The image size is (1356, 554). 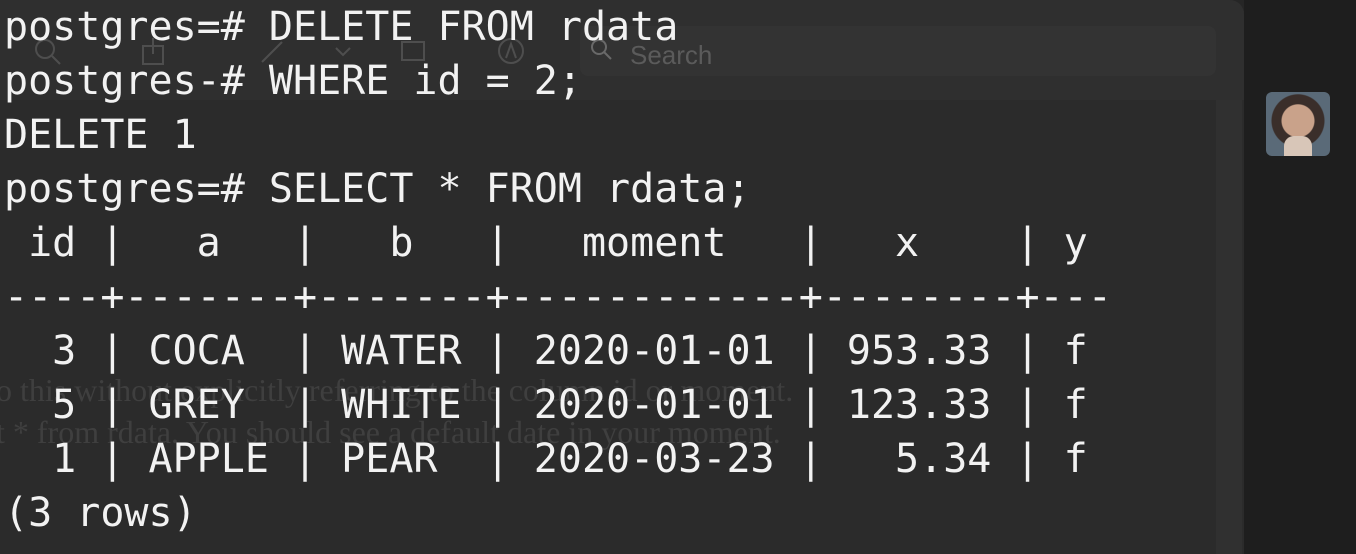 I want to click on terminal-line: postgres=# SELECT * FROM rdata;, so click(x=377, y=189).